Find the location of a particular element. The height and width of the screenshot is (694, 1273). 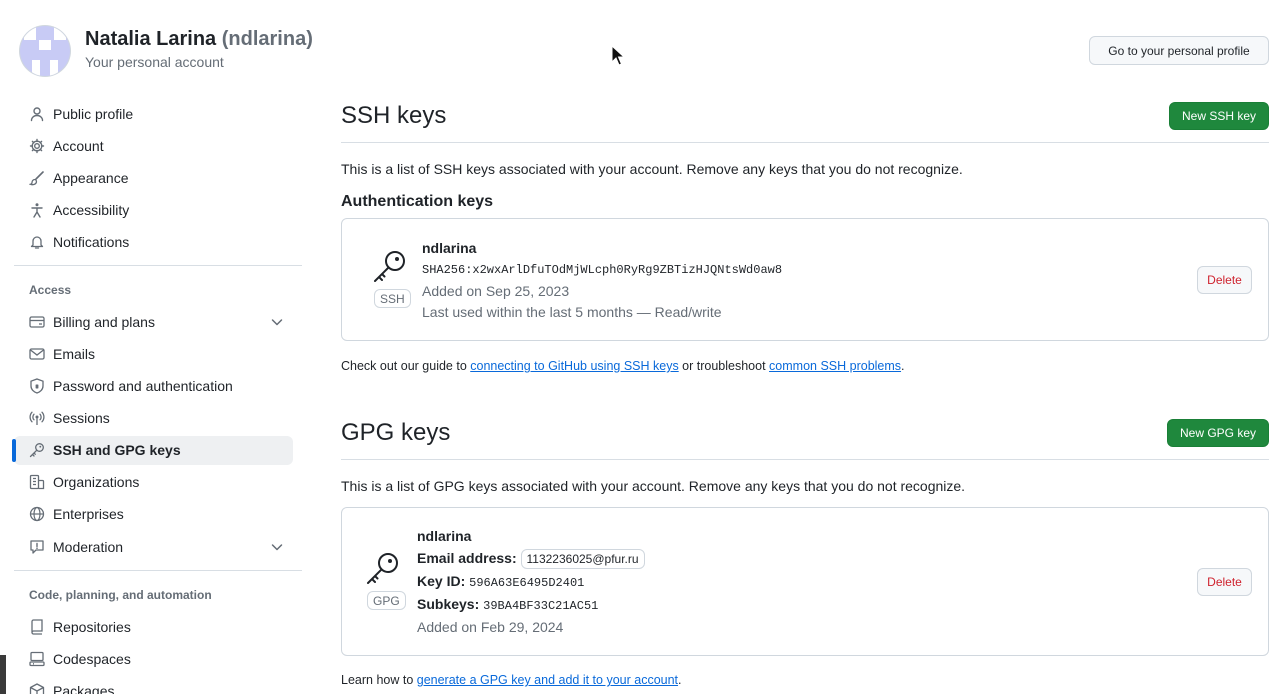

section-divider is located at coordinates (805, 142).